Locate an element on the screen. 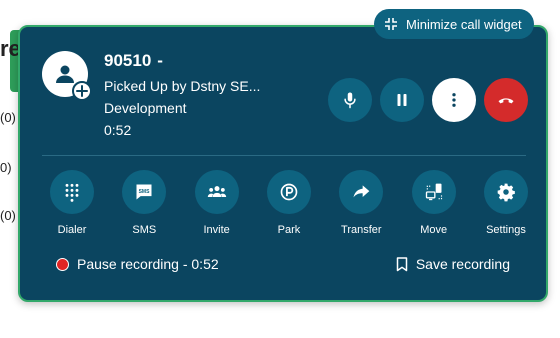 This screenshot has width=560, height=338. recording-bar: Pause recording - 0:52 Save recording is located at coordinates (283, 264).